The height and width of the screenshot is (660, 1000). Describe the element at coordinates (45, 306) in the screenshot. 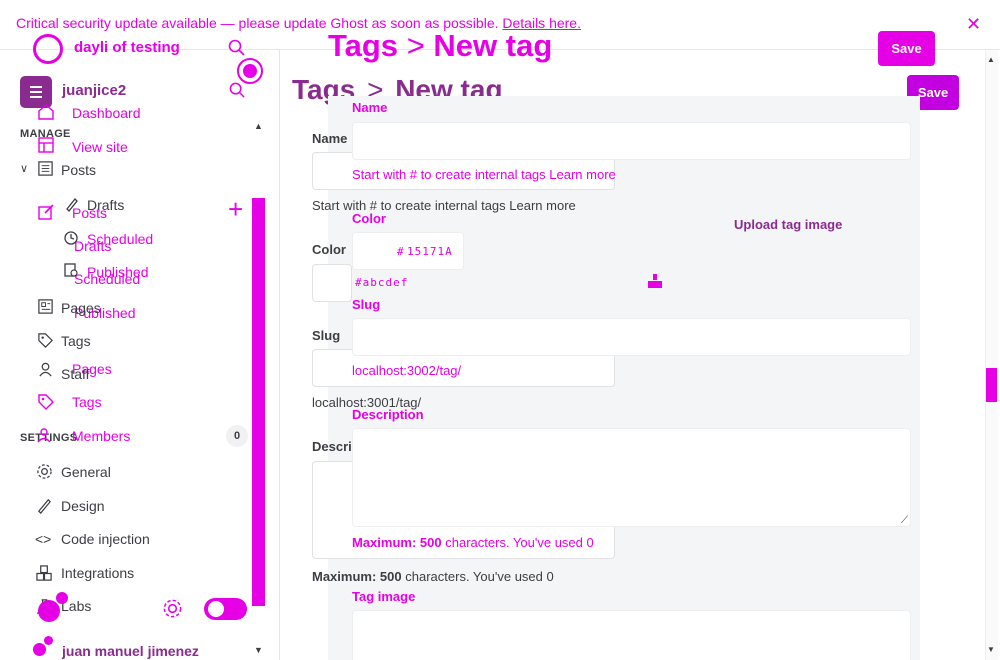

I see `pages-icon` at that location.